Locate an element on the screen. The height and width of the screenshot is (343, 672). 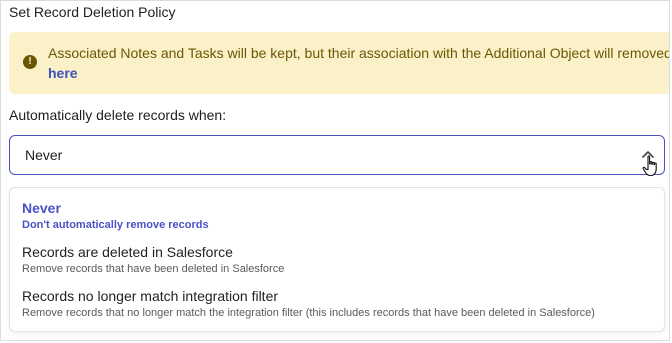
deletion-policy-select: Never is located at coordinates (337, 155).